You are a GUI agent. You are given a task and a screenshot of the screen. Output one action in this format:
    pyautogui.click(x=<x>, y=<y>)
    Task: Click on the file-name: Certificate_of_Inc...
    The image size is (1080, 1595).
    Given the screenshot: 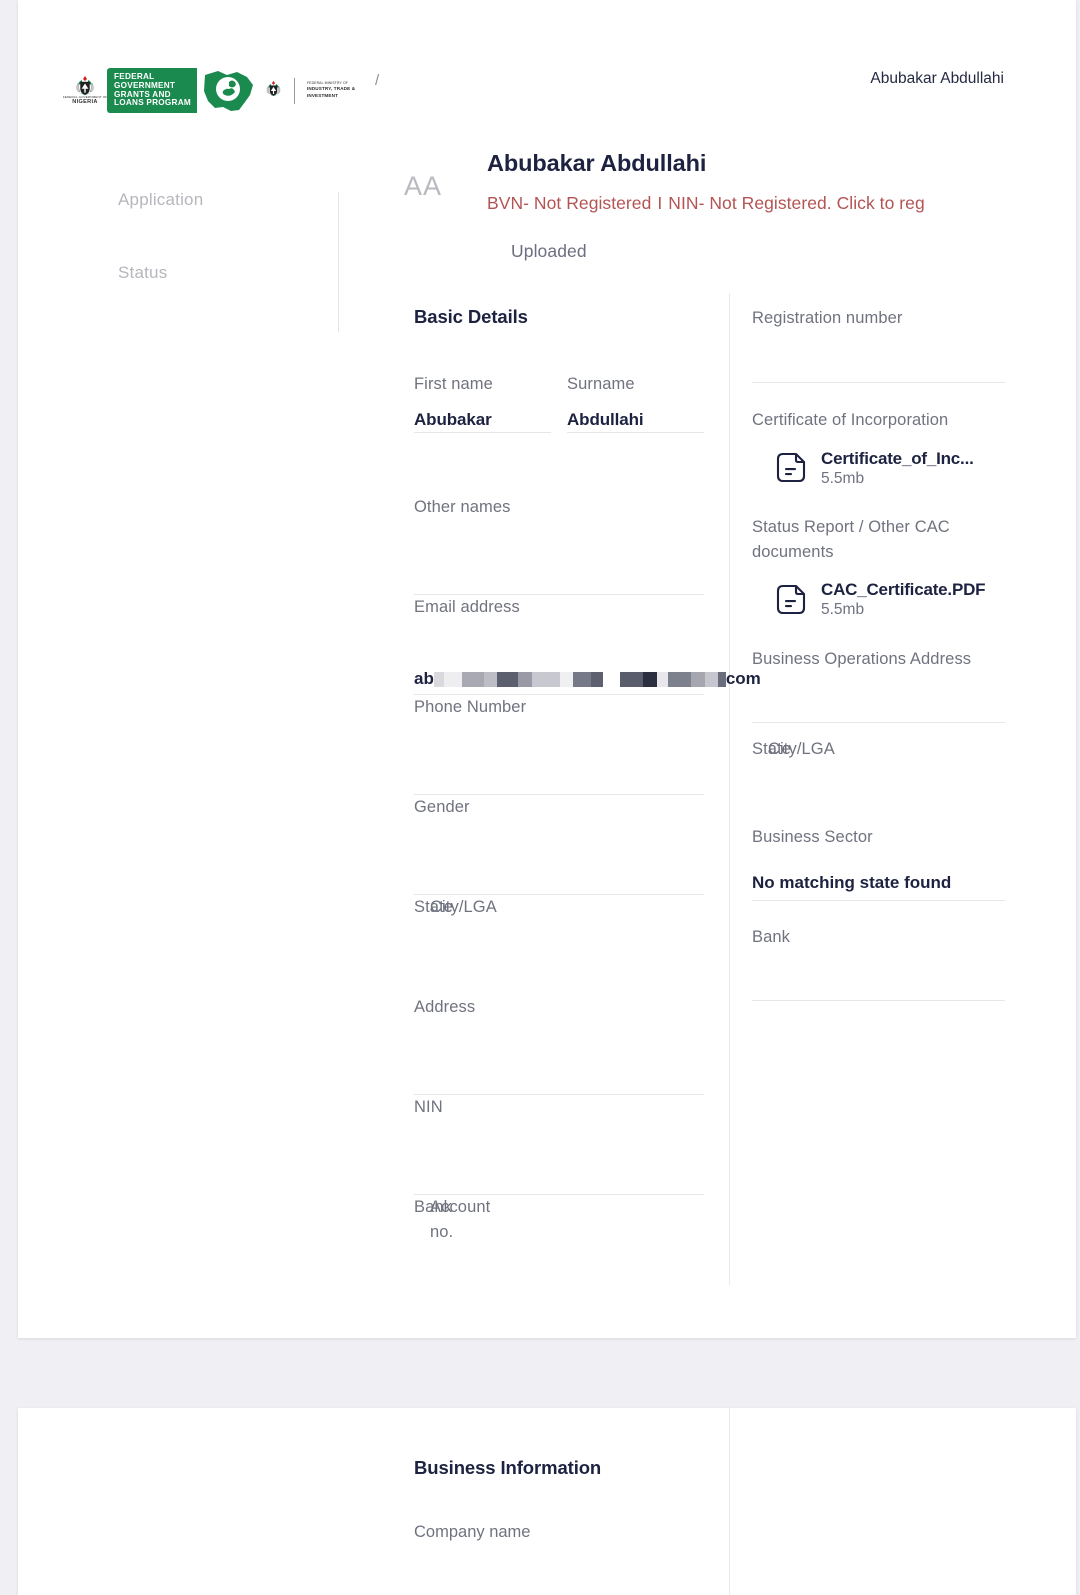 What is the action you would take?
    pyautogui.click(x=897, y=458)
    